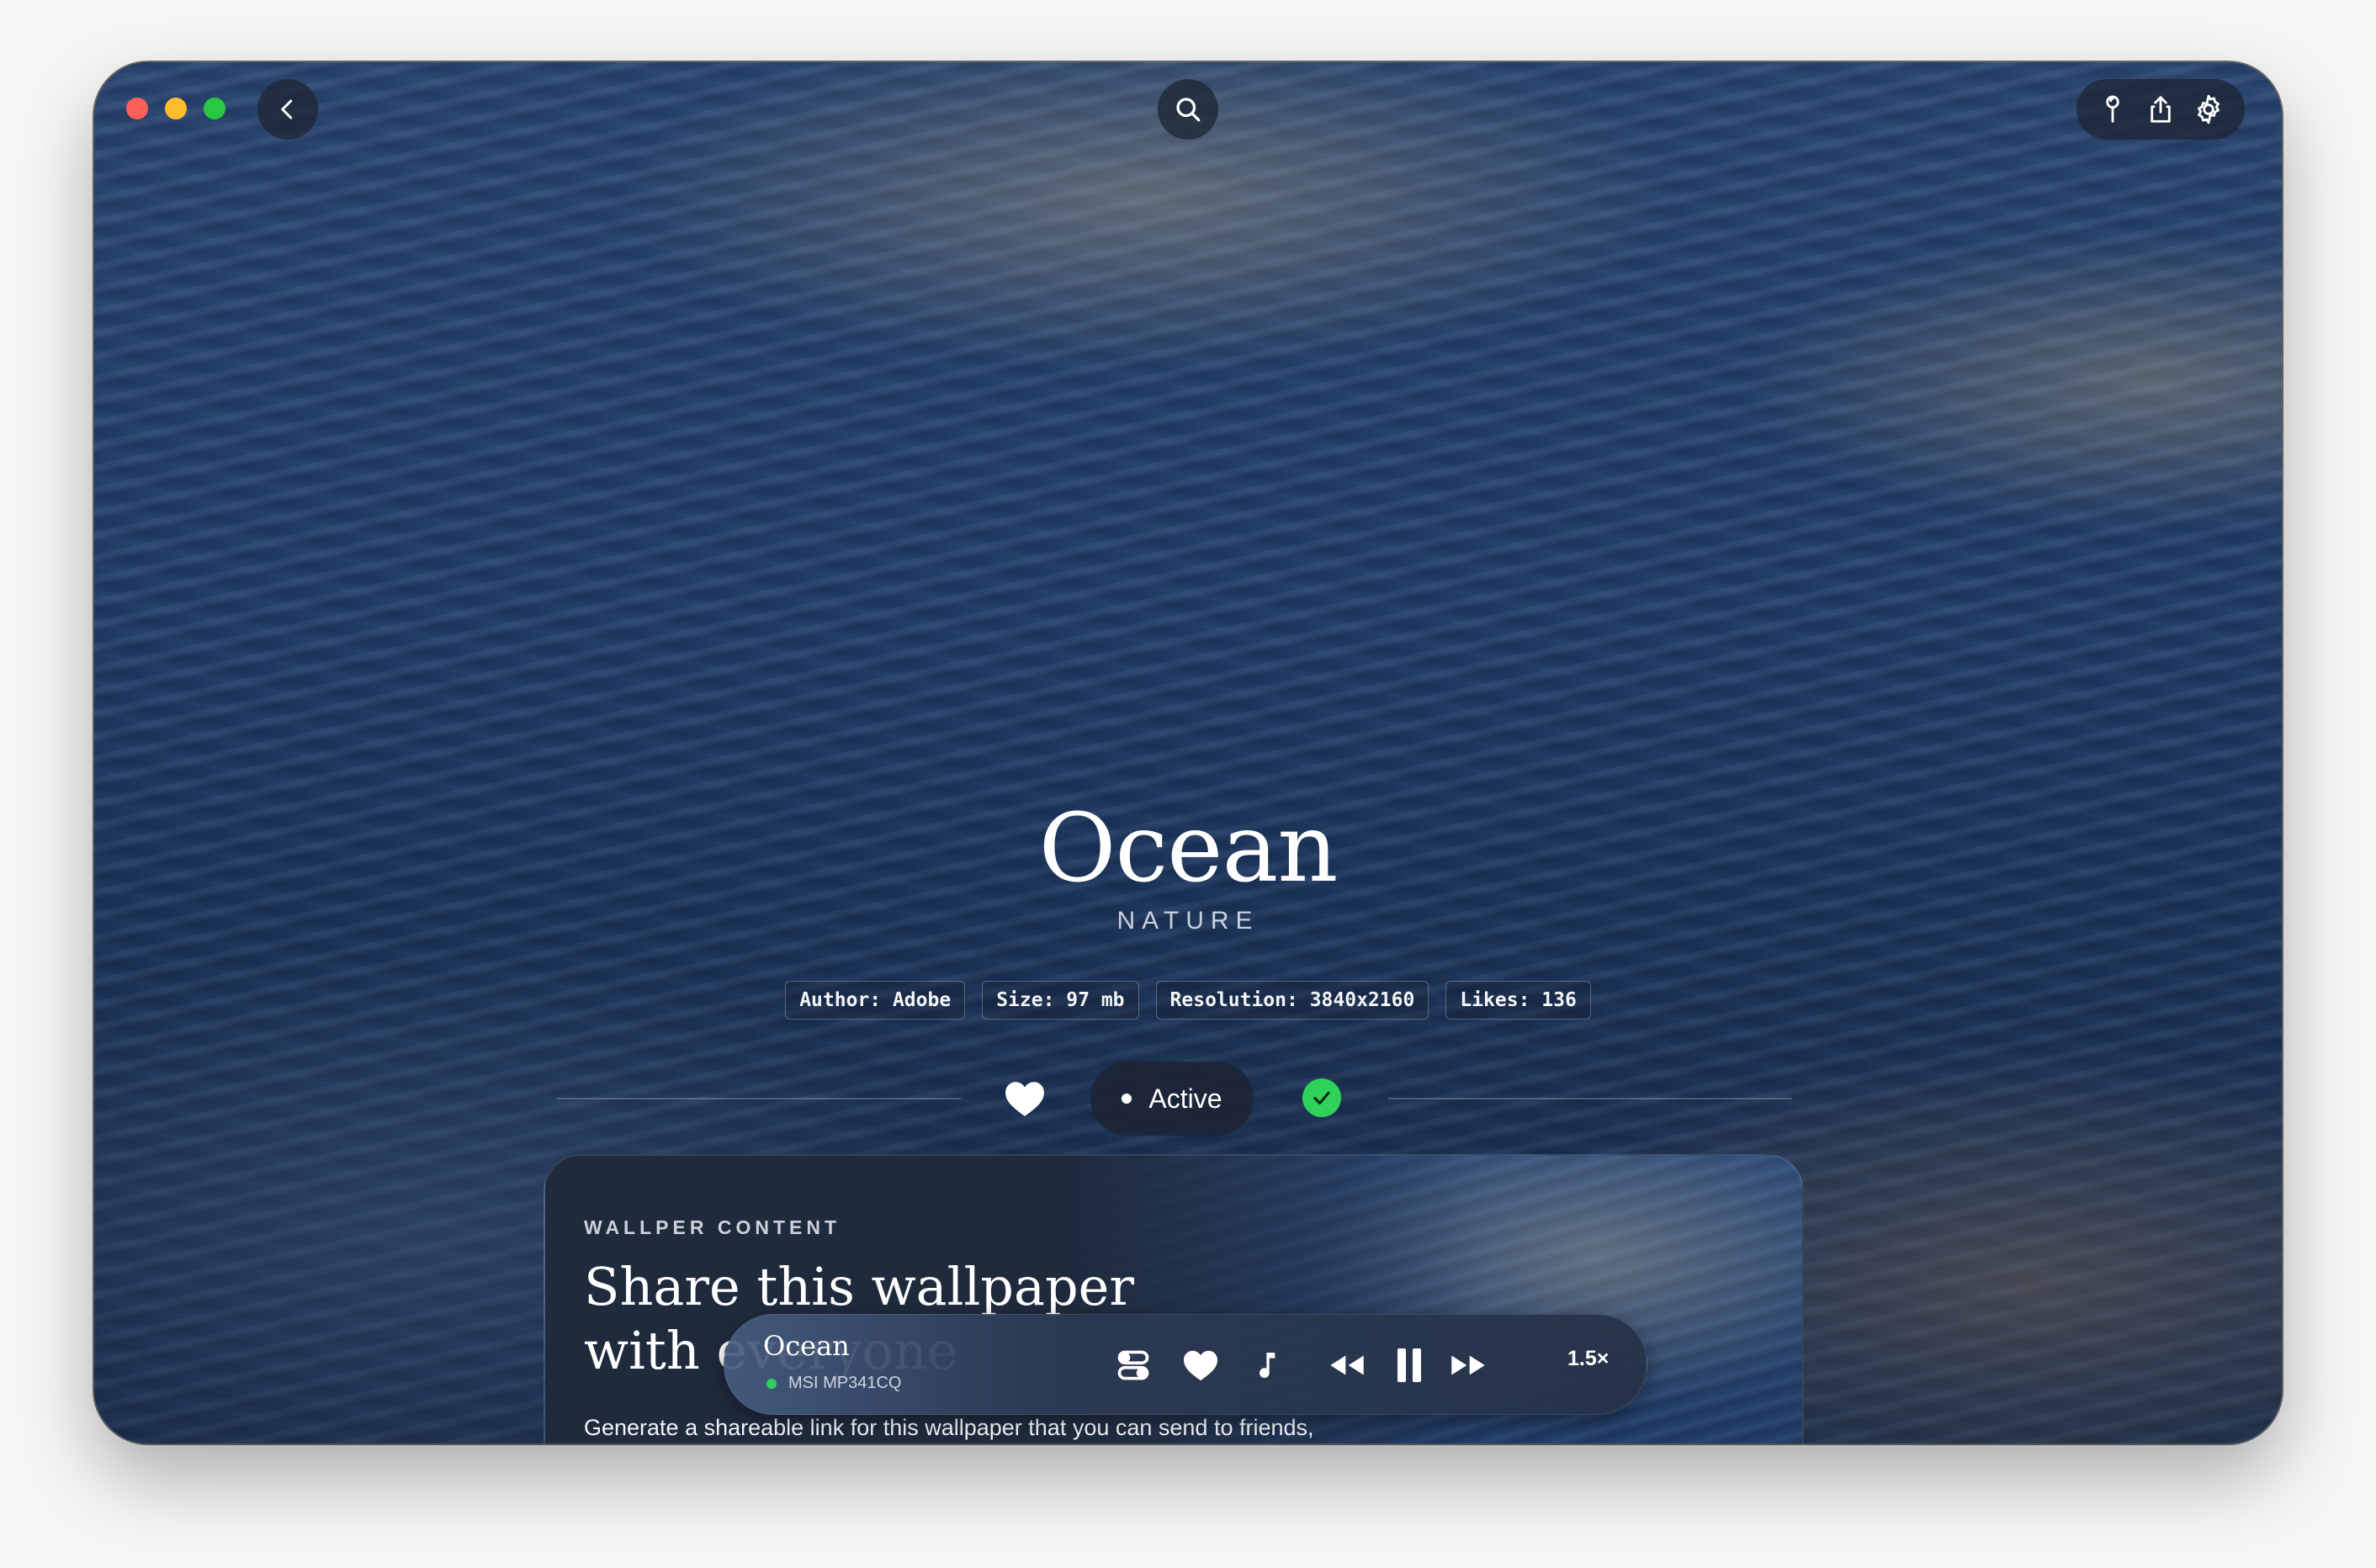 The width and height of the screenshot is (2376, 1568). I want to click on settings-button, so click(2208, 109).